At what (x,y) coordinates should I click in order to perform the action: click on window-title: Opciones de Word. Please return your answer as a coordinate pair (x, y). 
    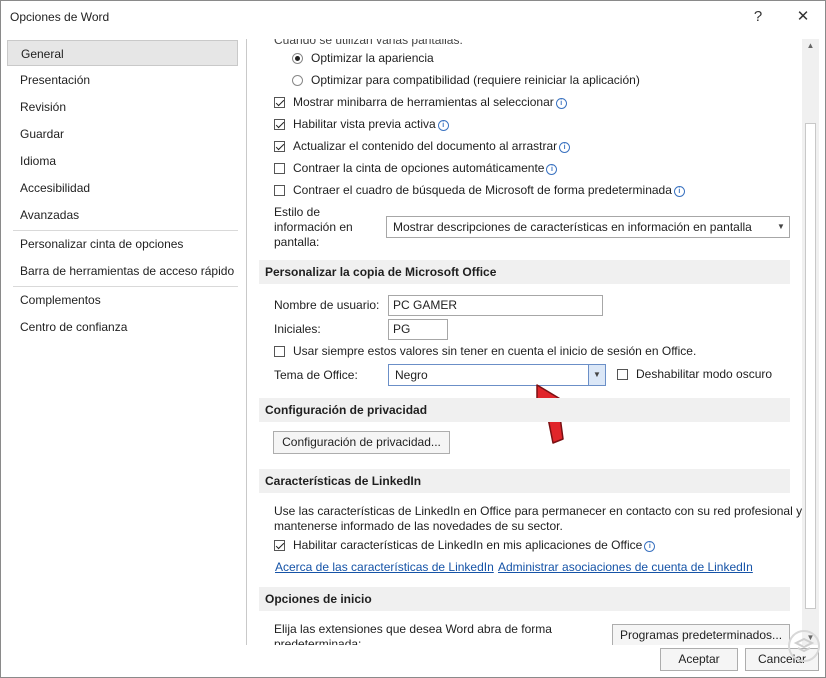
    Looking at the image, I should click on (60, 17).